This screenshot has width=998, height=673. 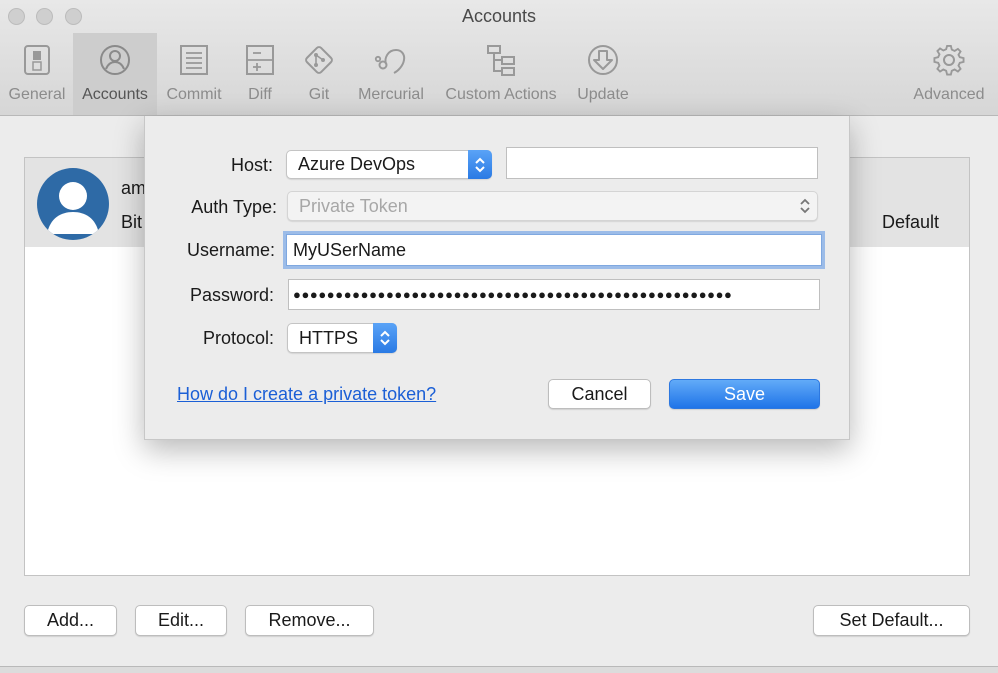 I want to click on toggle-switch-icon, so click(x=37, y=60).